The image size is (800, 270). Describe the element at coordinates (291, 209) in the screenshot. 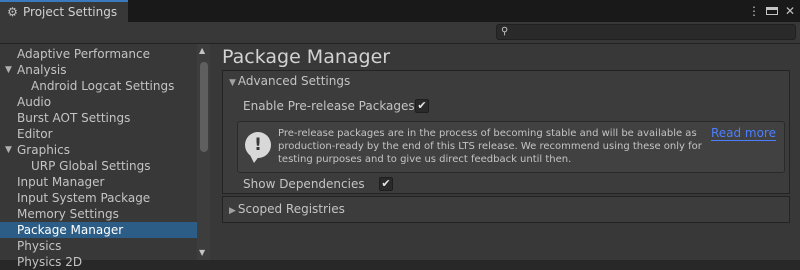

I see `scoped-registries-header: Scoped Registries` at that location.